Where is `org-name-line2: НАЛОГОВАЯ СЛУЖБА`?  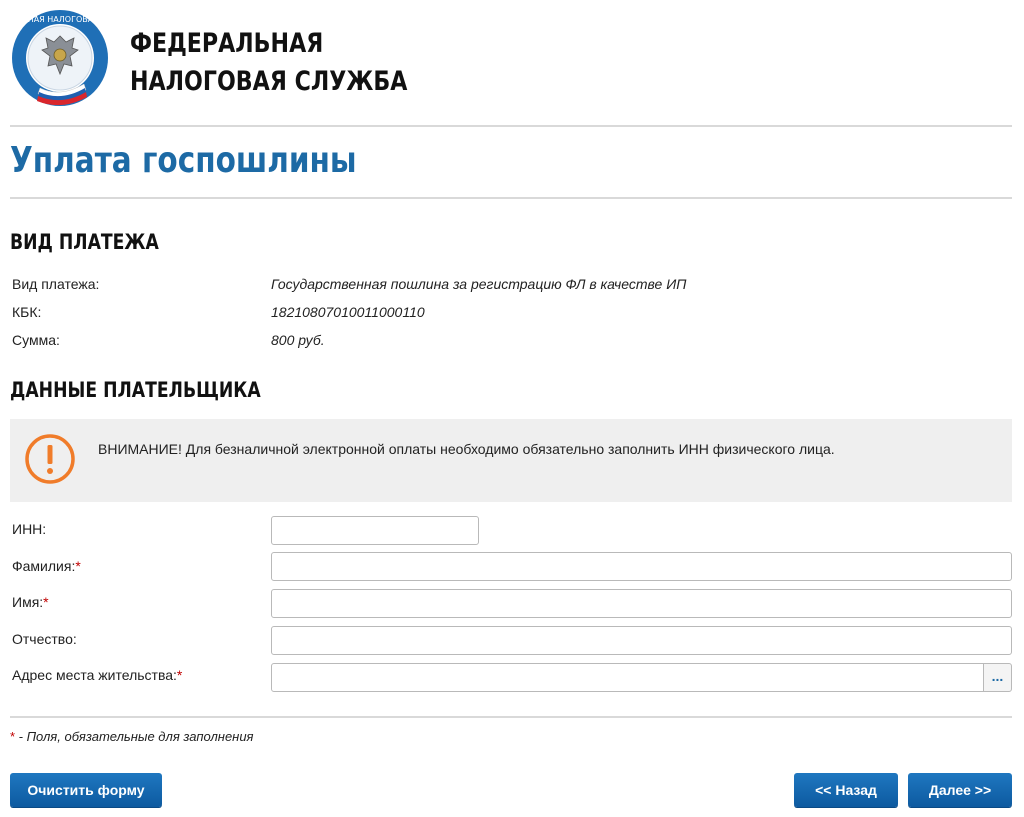
org-name-line2: НАЛОГОВАЯ СЛУЖБА is located at coordinates (269, 81).